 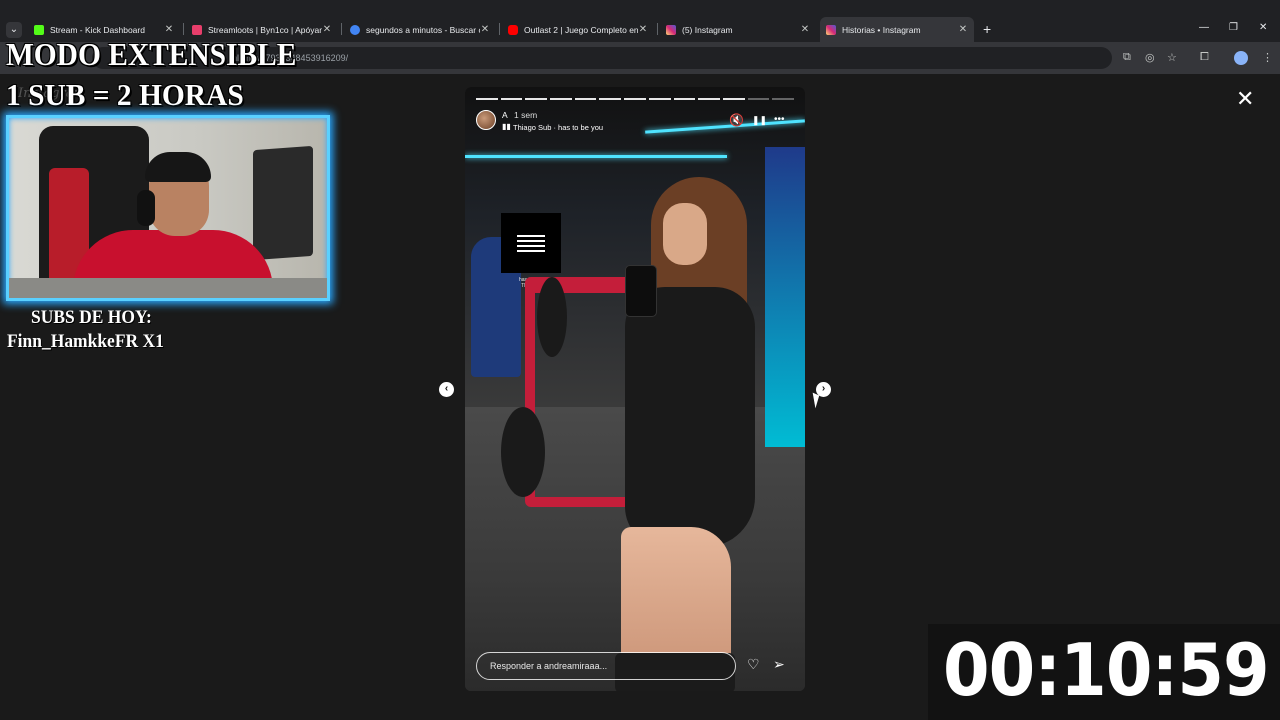 What do you see at coordinates (513, 29) in the screenshot?
I see `youtube-icon` at bounding box center [513, 29].